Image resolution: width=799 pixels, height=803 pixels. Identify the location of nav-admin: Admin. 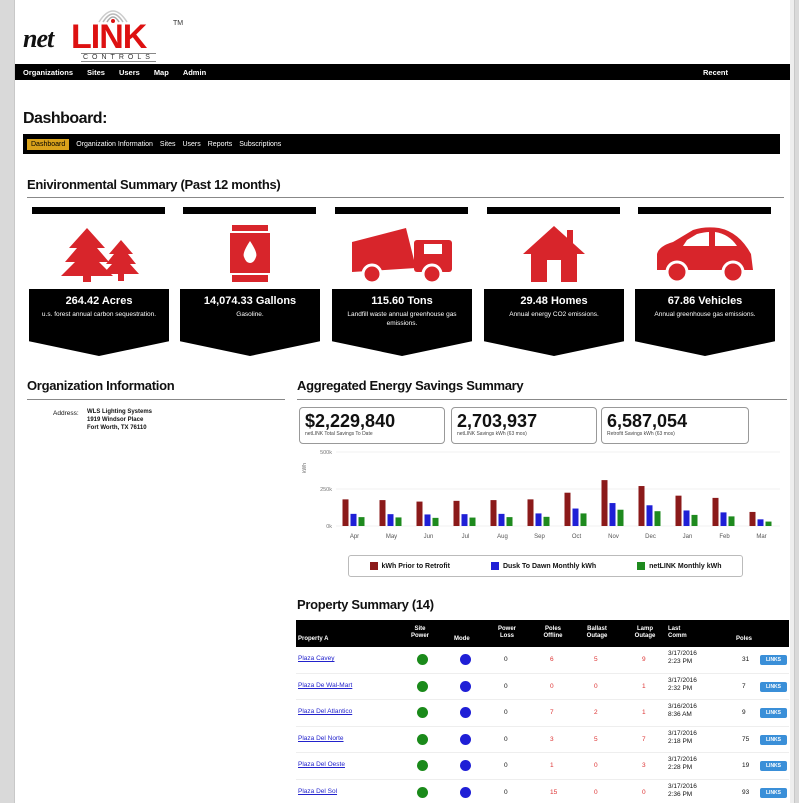
(194, 72).